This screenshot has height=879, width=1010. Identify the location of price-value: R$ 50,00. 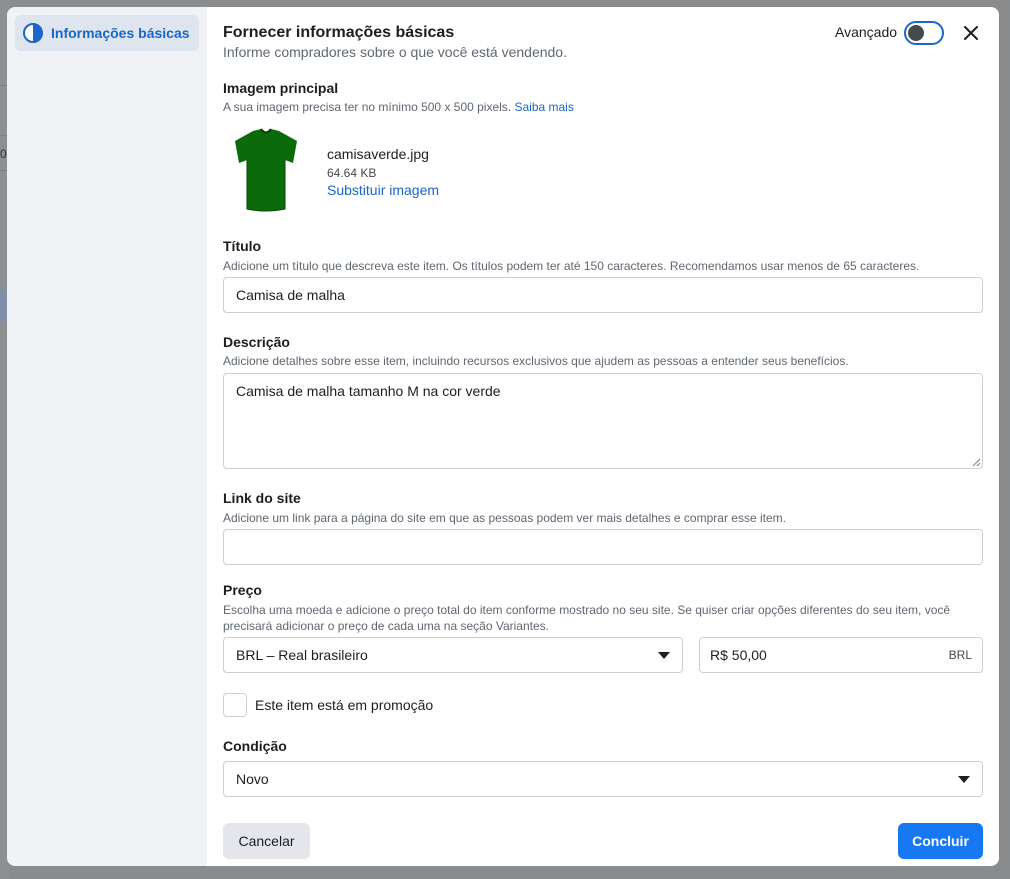
(738, 655).